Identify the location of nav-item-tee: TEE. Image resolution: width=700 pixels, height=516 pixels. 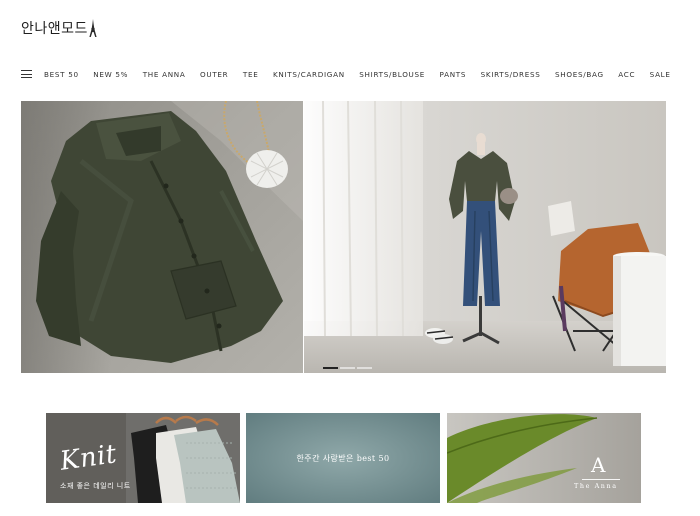
(251, 74).